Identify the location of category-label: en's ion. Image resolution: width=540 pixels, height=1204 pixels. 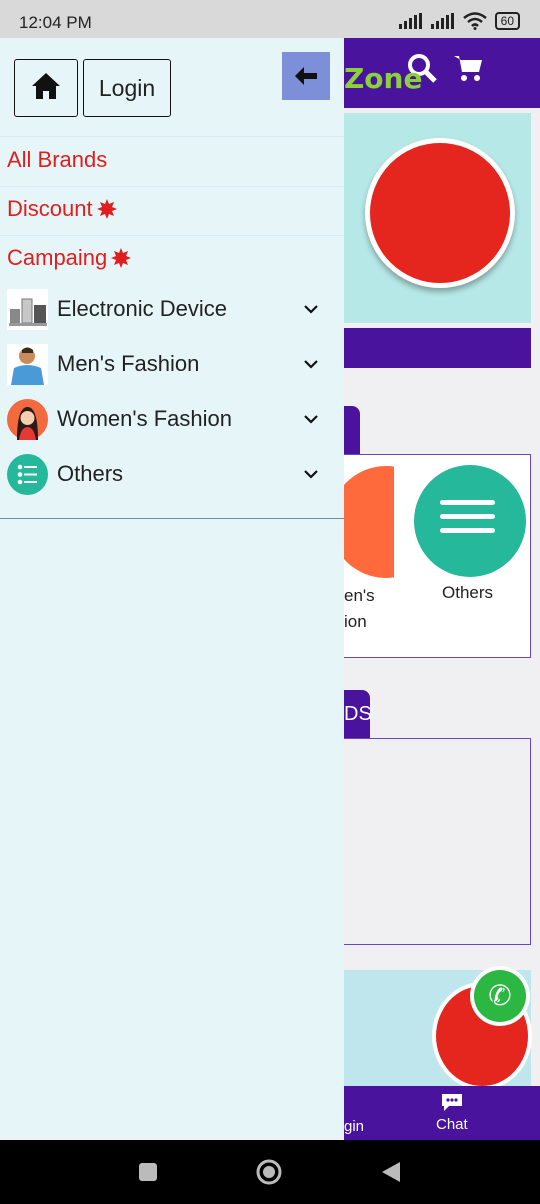
(359, 608).